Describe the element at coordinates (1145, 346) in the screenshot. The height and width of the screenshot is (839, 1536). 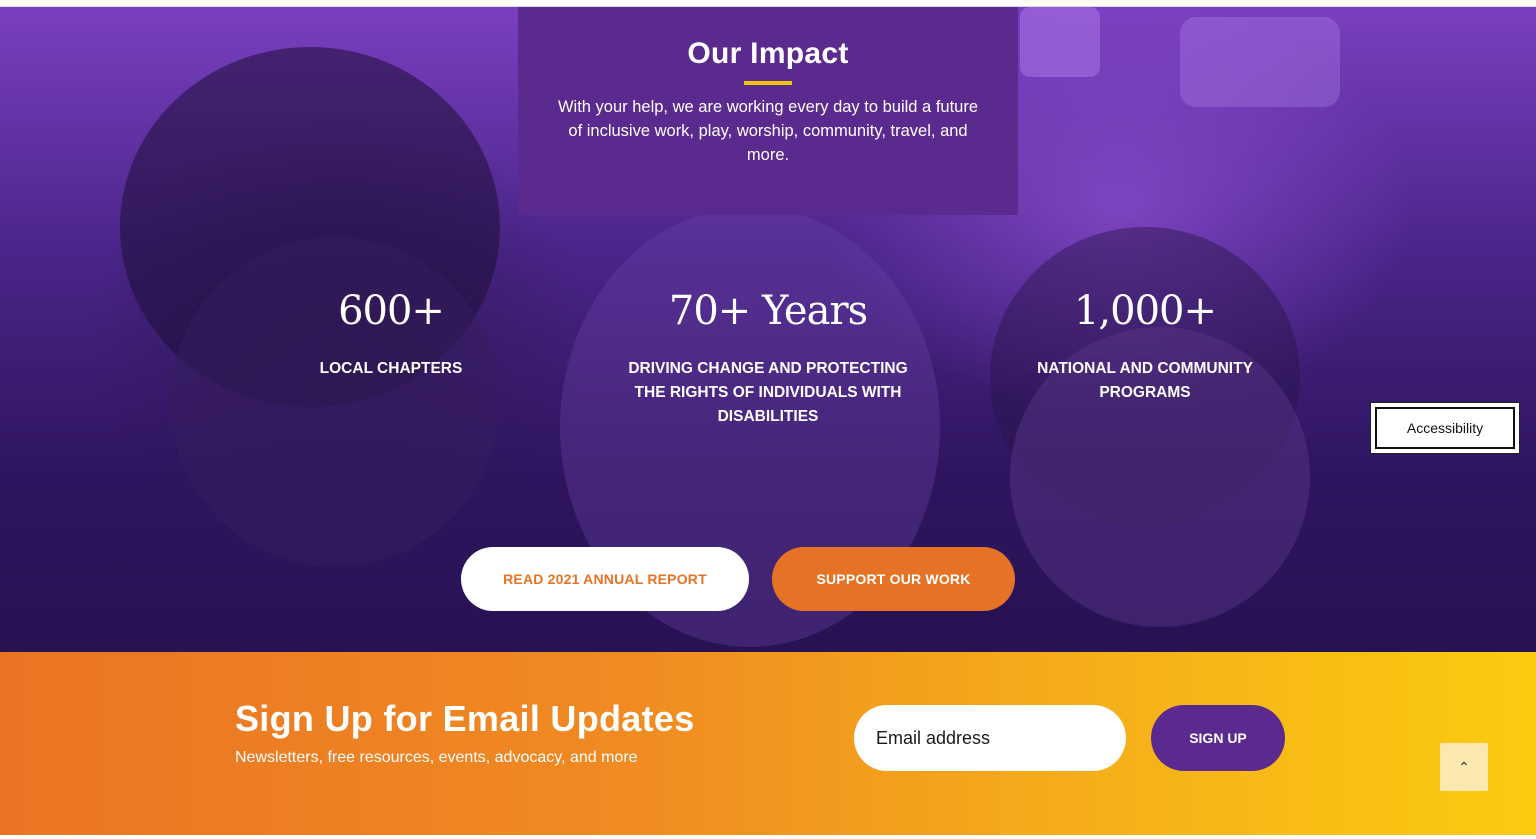
I see `stat-programs: 1,000+ NATIONAL AND COMMUNITY PROGRAMS` at that location.